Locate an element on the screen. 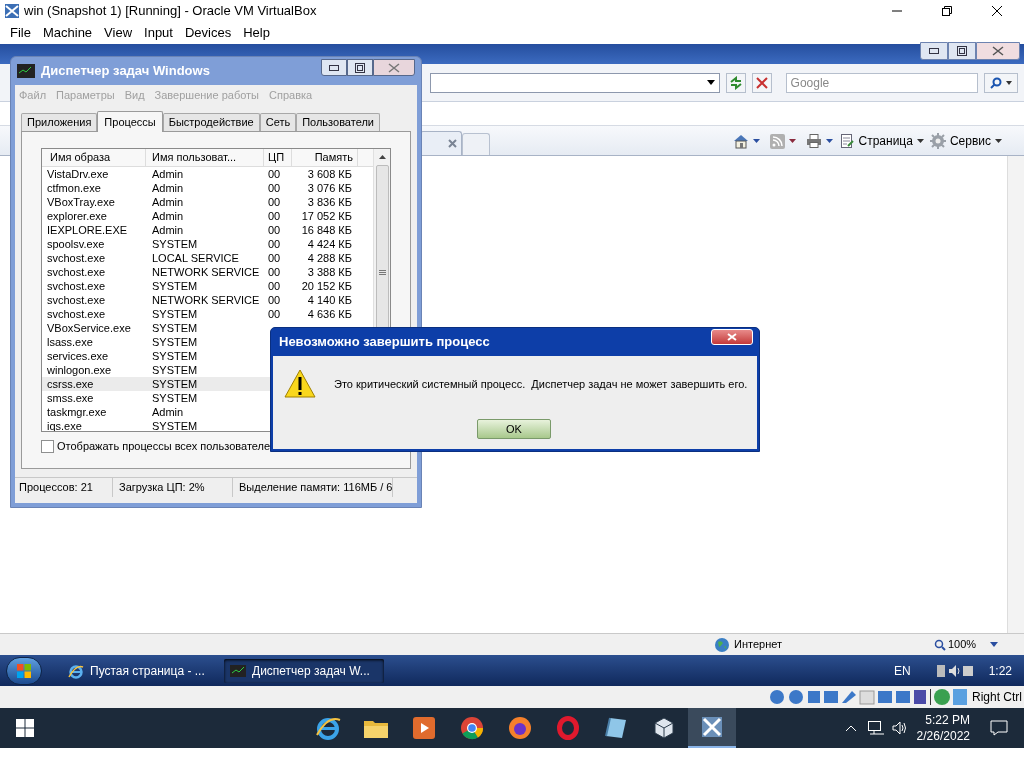 This screenshot has height=768, width=1024. table-cell-text: 20 152 КБ is located at coordinates (326, 285).